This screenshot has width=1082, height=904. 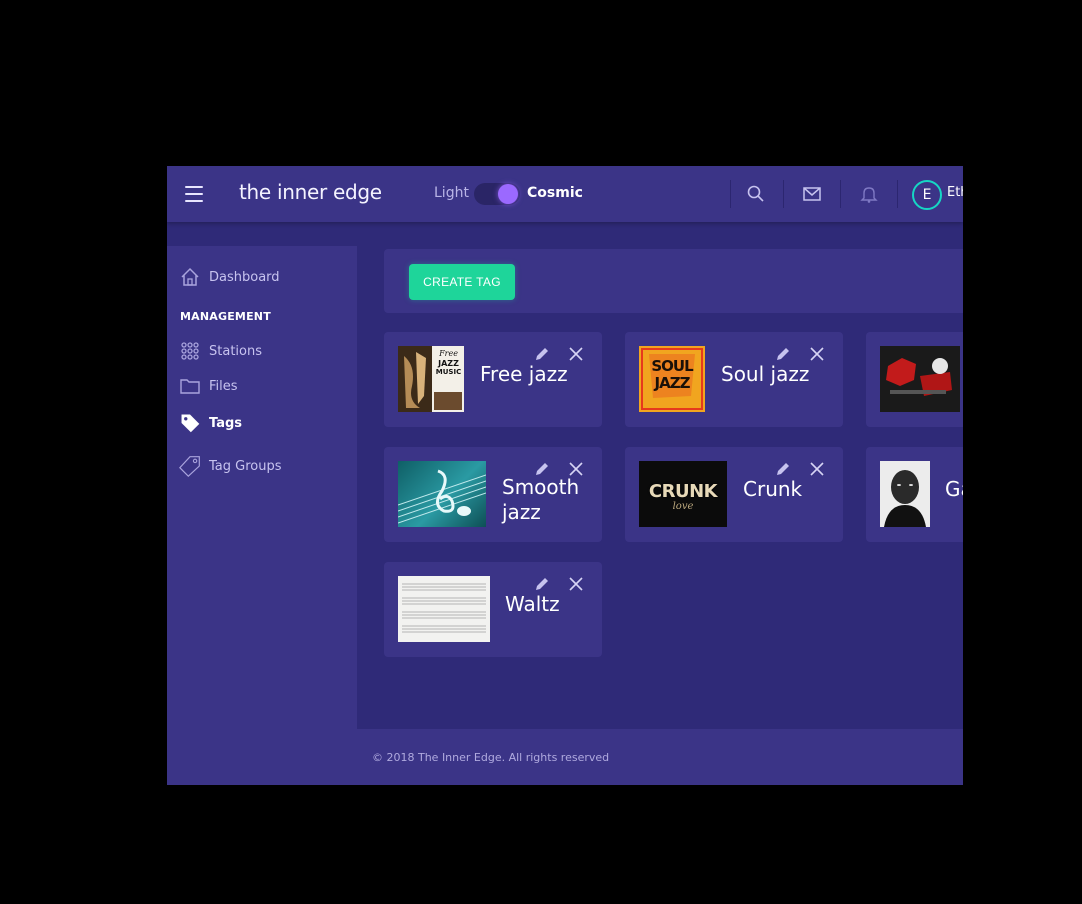 What do you see at coordinates (812, 194) in the screenshot?
I see `mail-icon` at bounding box center [812, 194].